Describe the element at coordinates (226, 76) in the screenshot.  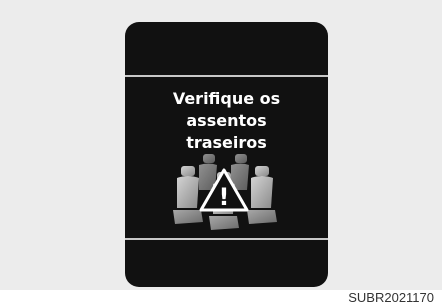
I see `top-divider` at that location.